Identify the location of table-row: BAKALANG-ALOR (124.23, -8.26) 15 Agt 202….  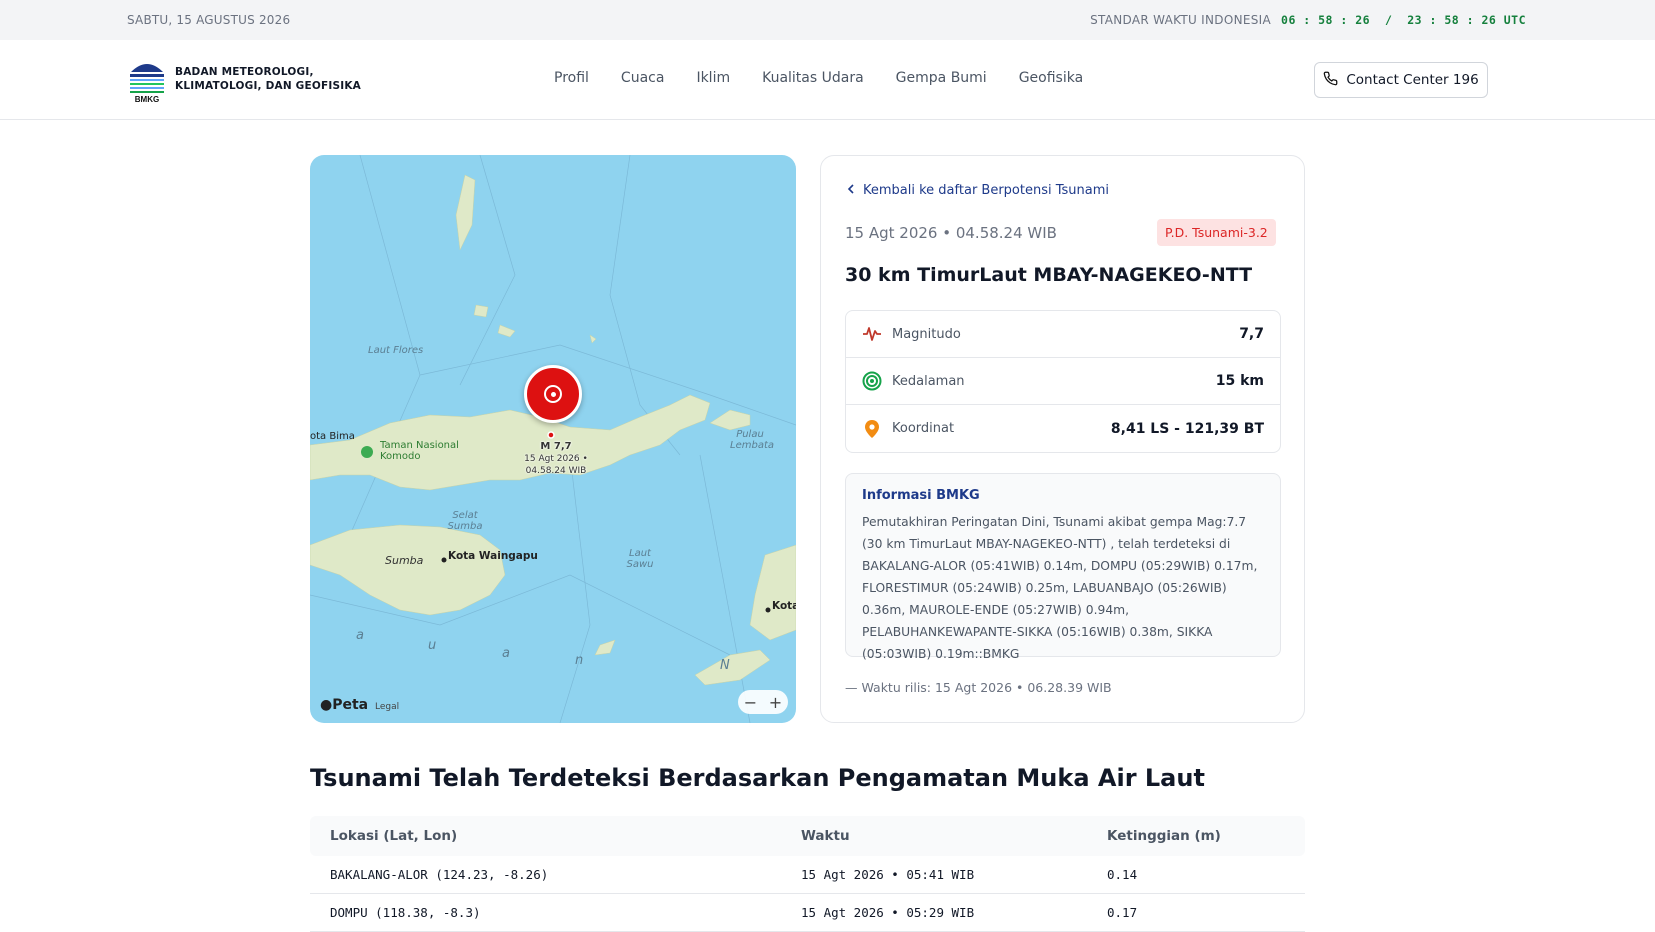
(807, 875).